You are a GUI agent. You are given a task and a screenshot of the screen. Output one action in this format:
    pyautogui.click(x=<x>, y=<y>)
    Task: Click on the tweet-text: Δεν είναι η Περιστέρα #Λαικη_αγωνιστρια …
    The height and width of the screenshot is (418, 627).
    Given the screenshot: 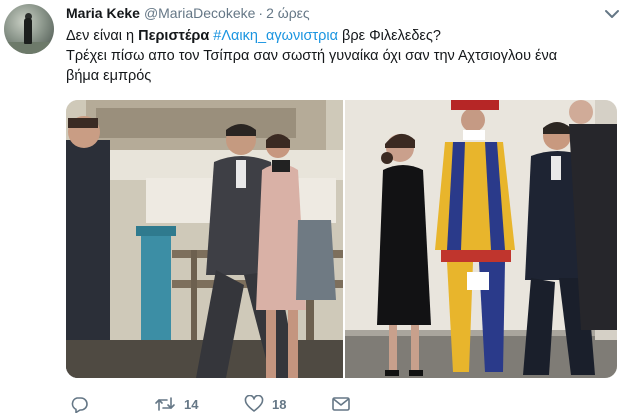 What is the action you would take?
    pyautogui.click(x=340, y=56)
    